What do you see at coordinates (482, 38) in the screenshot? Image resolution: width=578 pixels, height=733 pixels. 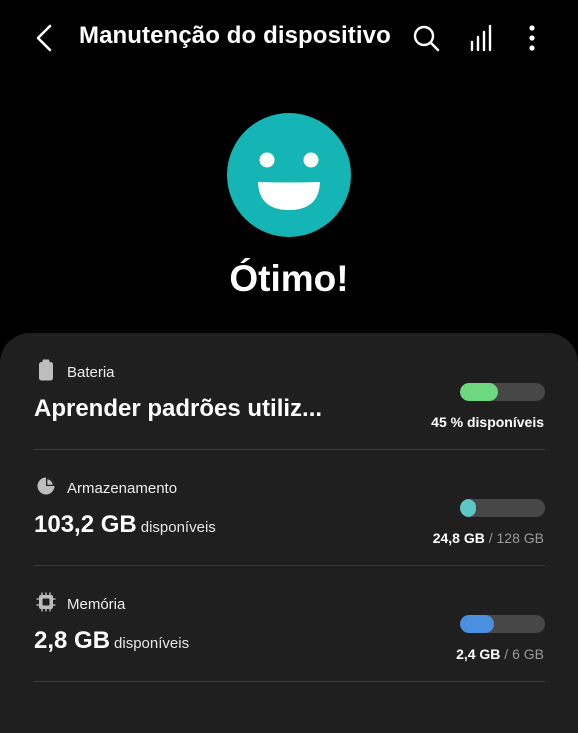 I see `signal-bars-icon` at bounding box center [482, 38].